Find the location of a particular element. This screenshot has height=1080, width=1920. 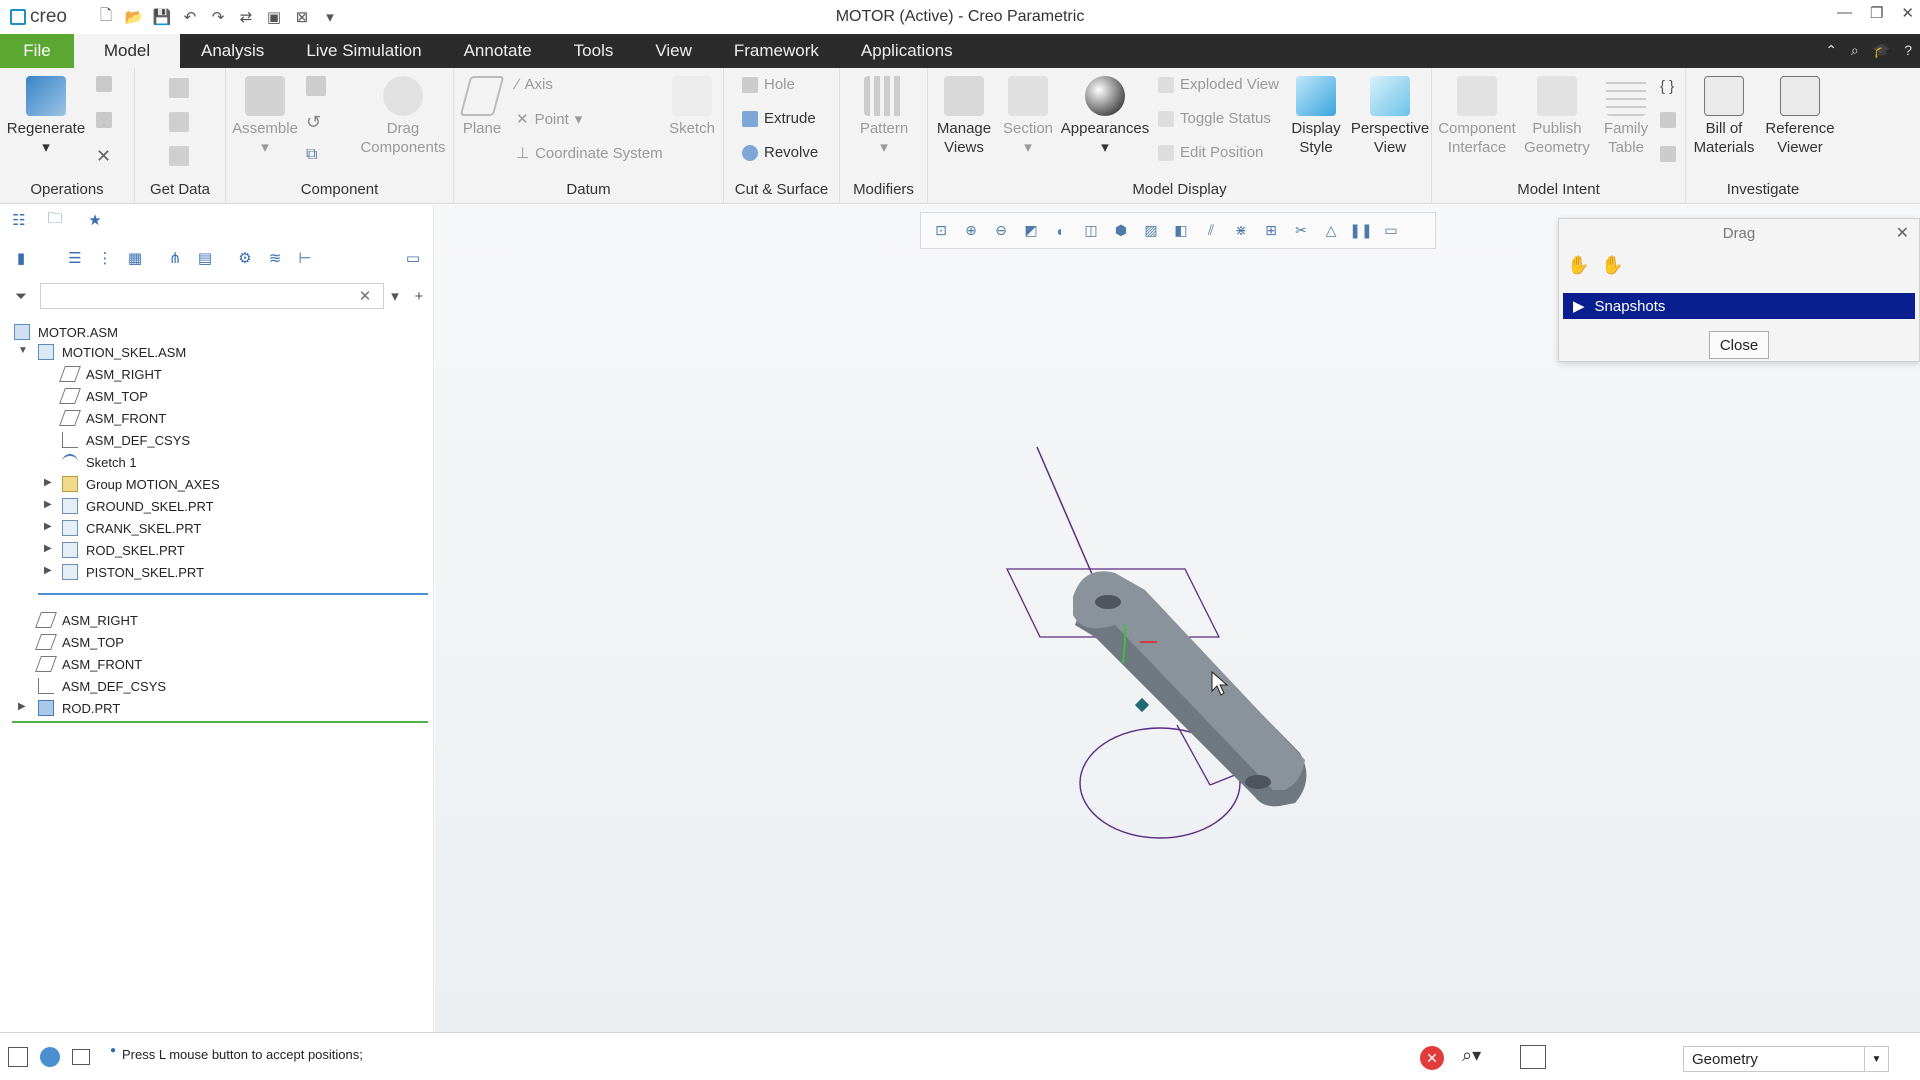

insert-indicator-line is located at coordinates (233, 594).